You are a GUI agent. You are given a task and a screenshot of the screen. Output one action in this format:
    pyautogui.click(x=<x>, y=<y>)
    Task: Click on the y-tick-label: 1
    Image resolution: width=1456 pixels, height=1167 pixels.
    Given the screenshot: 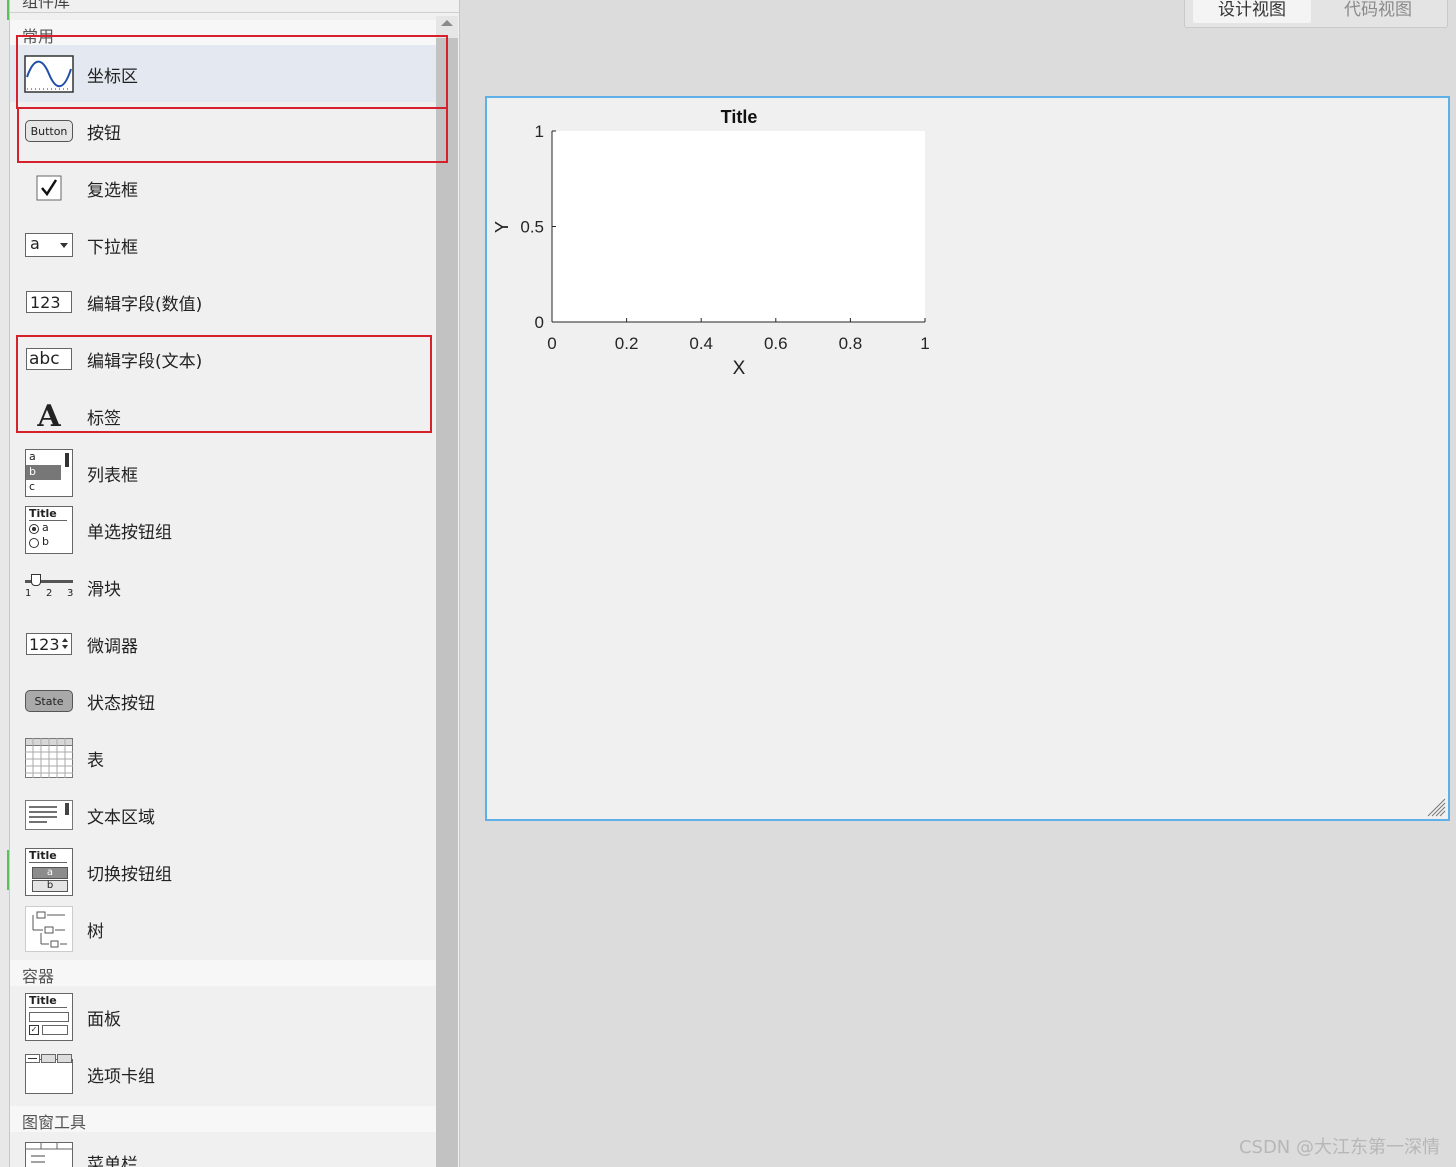 What is the action you would take?
    pyautogui.click(x=539, y=131)
    